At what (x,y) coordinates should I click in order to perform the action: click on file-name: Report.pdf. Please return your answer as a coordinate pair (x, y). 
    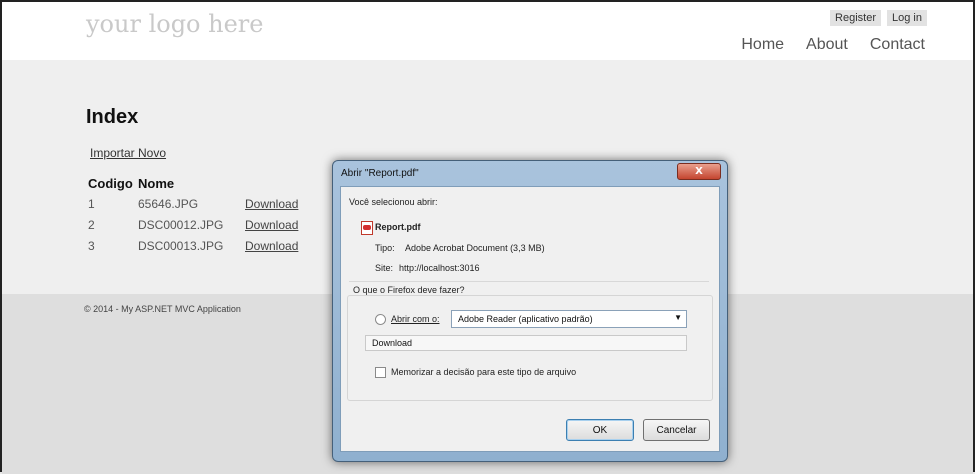
    Looking at the image, I should click on (398, 227).